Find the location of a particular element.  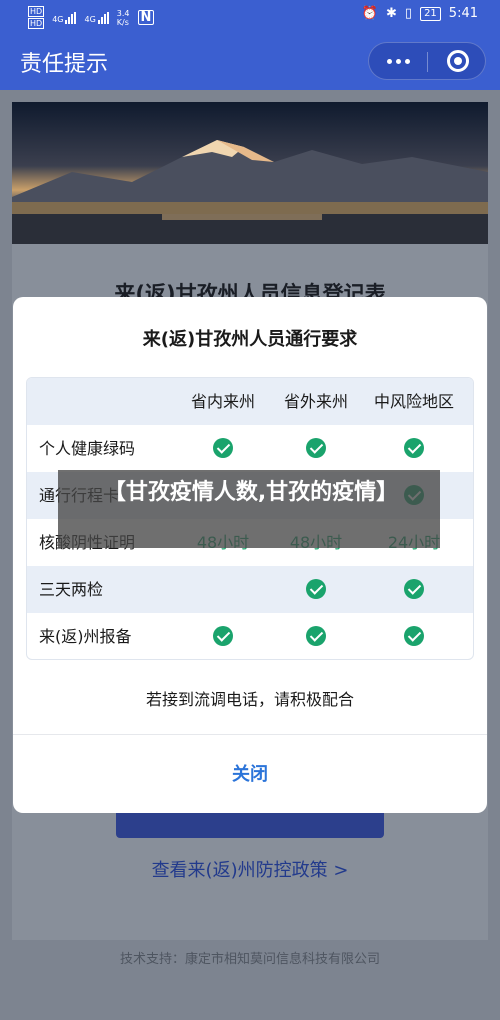

tech-support-text: 技术支持：康定市相知莫问信息科技有限公司 is located at coordinates (249, 959).